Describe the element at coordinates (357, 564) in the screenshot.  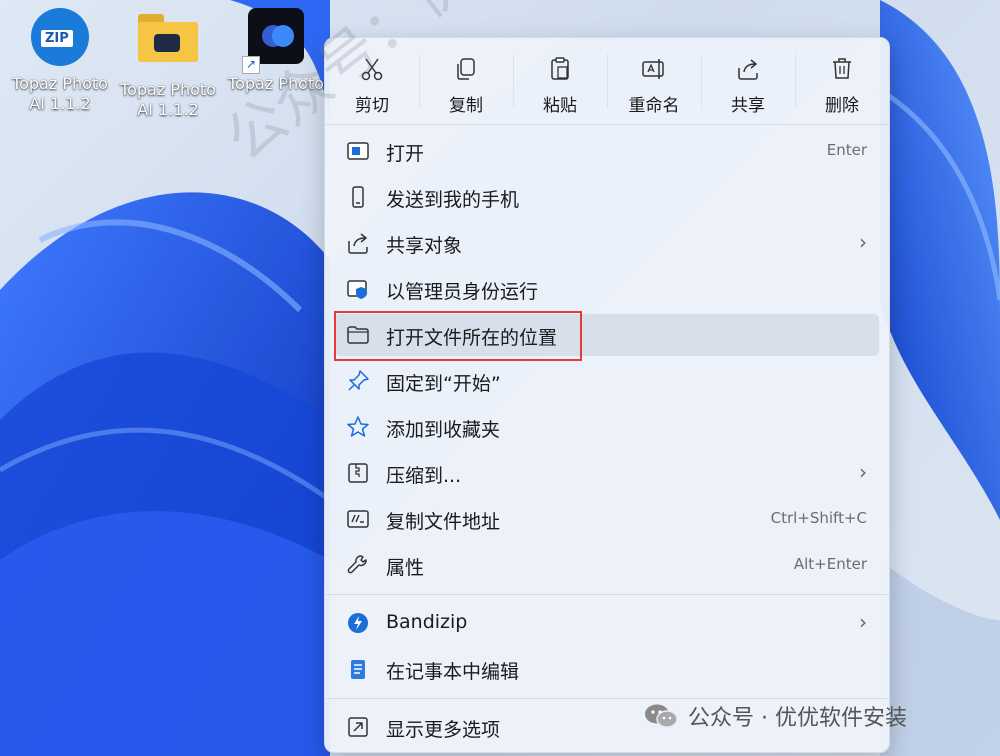
I see `wrench-icon` at that location.